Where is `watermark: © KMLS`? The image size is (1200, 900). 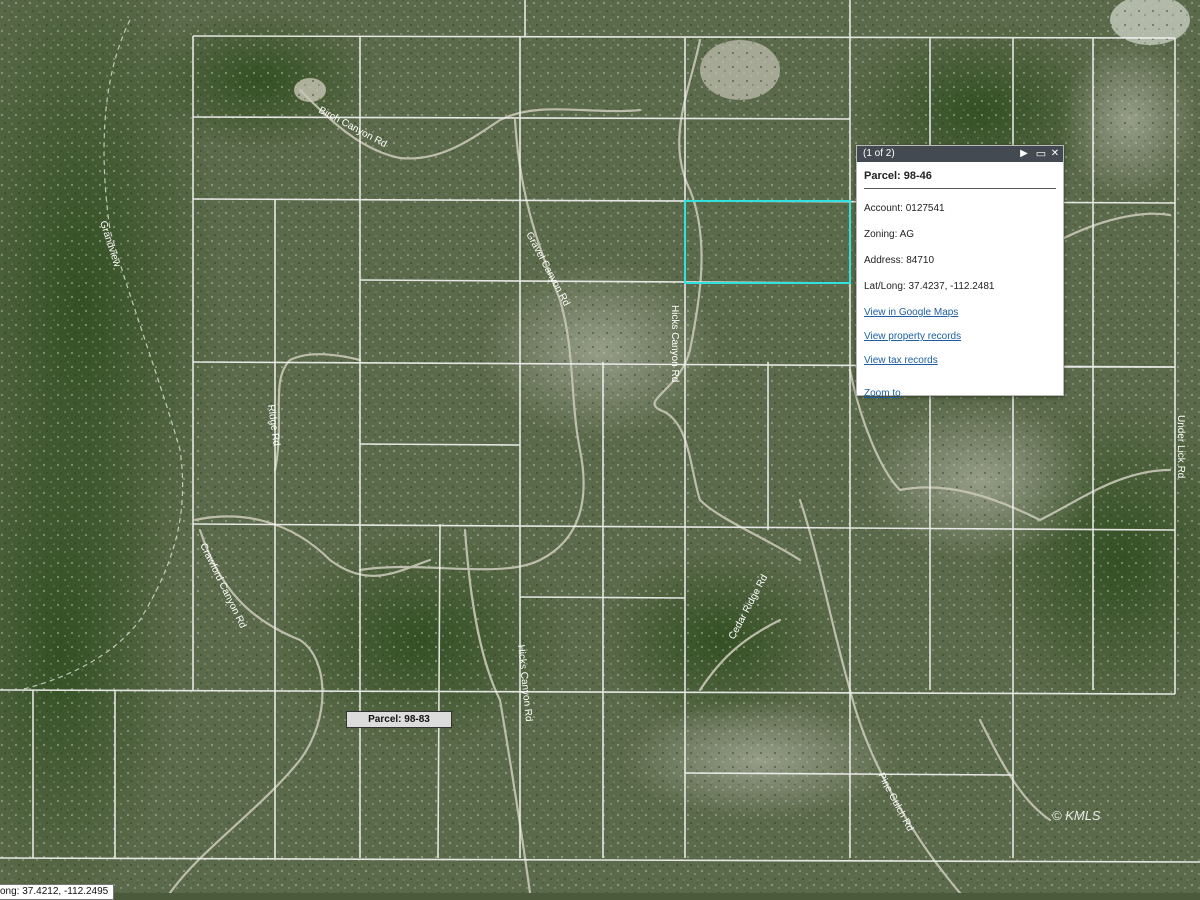
watermark: © KMLS is located at coordinates (1076, 815).